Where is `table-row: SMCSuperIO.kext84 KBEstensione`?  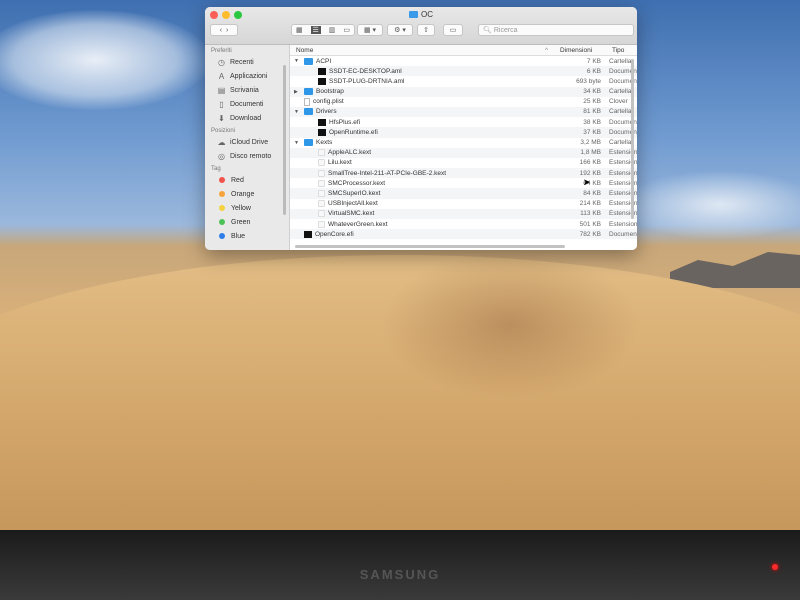
table-row: SMCSuperIO.kext84 KBEstensione is located at coordinates (463, 193).